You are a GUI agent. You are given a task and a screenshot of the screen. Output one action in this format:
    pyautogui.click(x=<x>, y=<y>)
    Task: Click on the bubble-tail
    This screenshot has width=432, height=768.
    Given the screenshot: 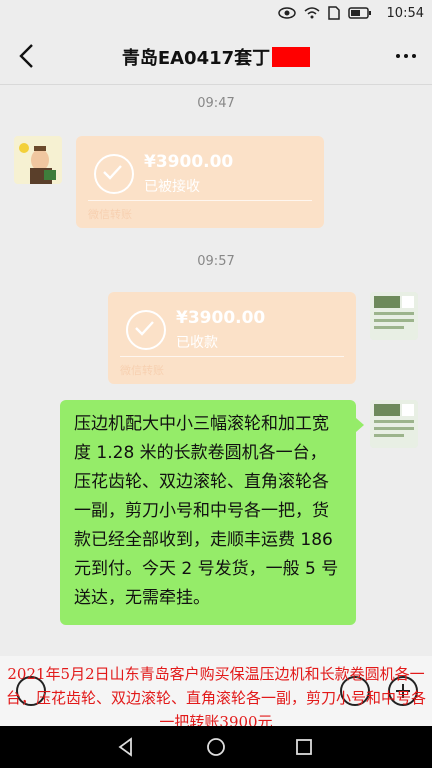 What is the action you would take?
    pyautogui.click(x=360, y=425)
    